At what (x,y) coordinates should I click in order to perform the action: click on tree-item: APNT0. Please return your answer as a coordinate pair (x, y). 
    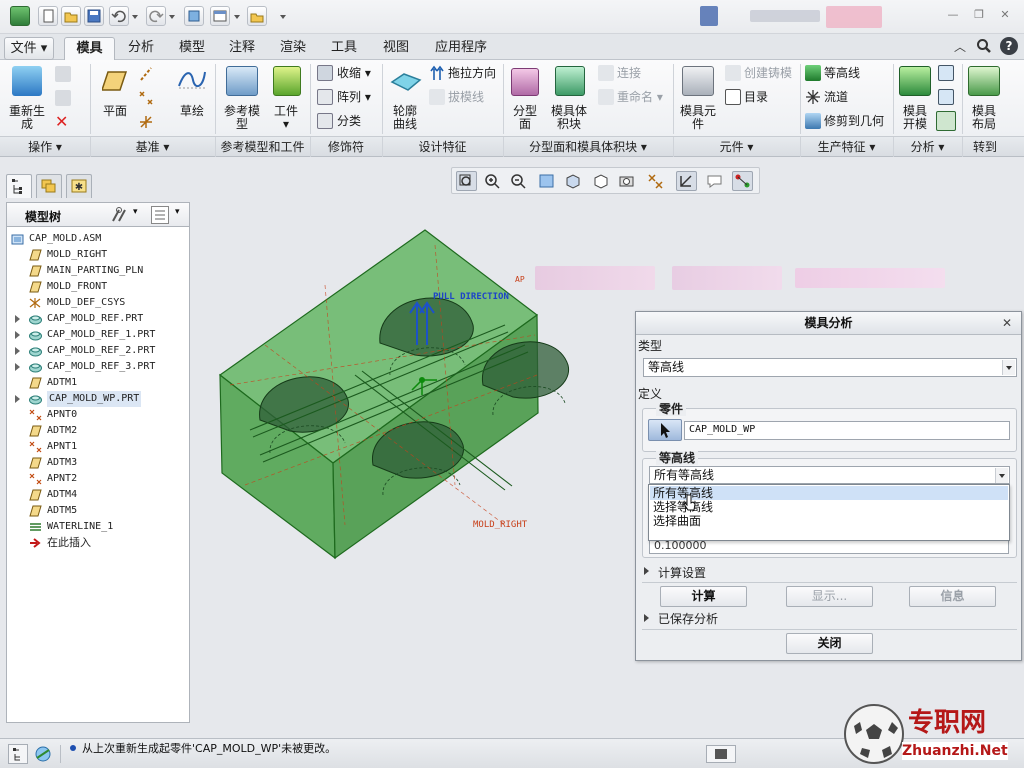
    Looking at the image, I should click on (98, 415).